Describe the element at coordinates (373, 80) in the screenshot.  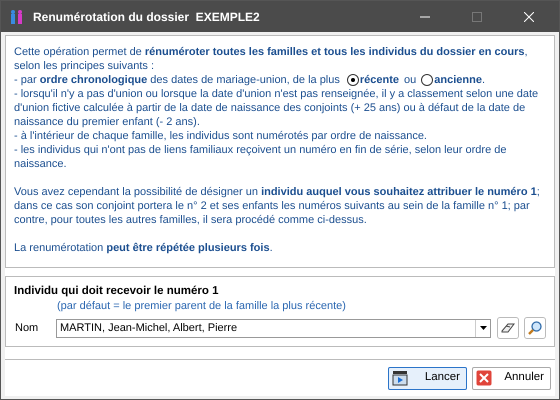
I see `order-radio: récente` at that location.